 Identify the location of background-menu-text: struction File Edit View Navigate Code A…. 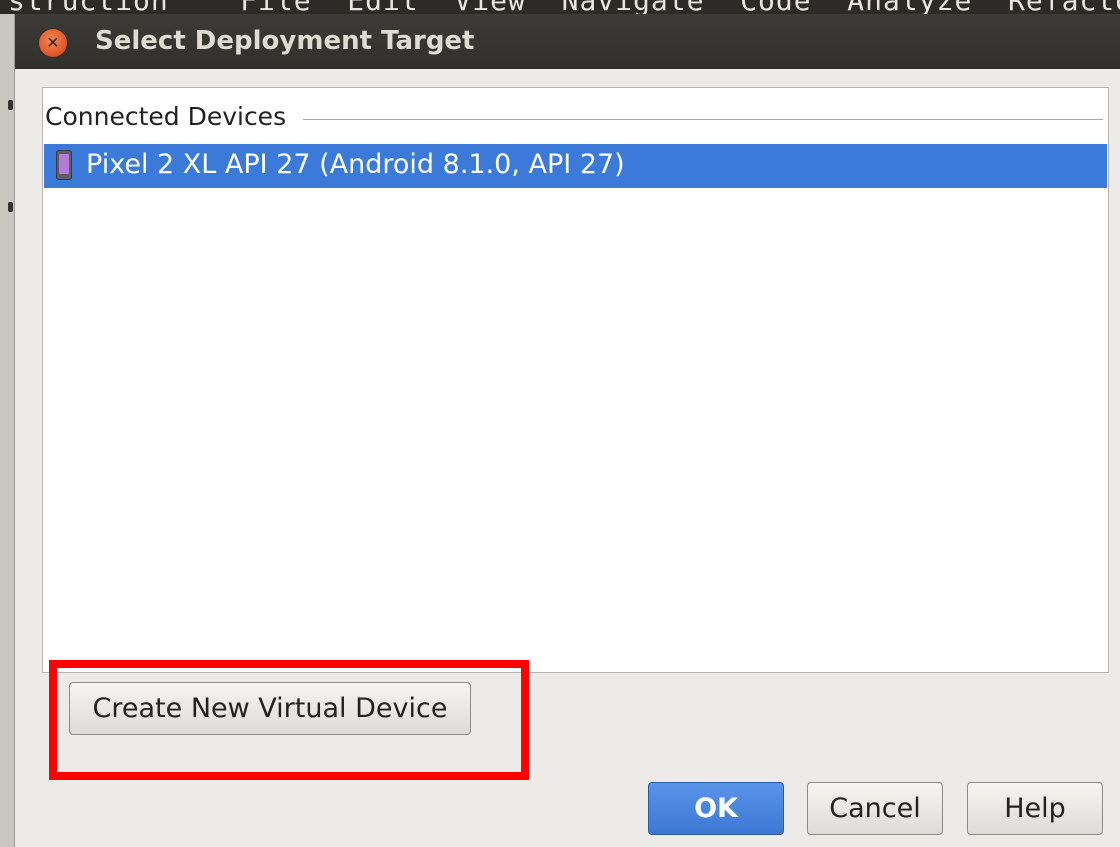
(564, 7).